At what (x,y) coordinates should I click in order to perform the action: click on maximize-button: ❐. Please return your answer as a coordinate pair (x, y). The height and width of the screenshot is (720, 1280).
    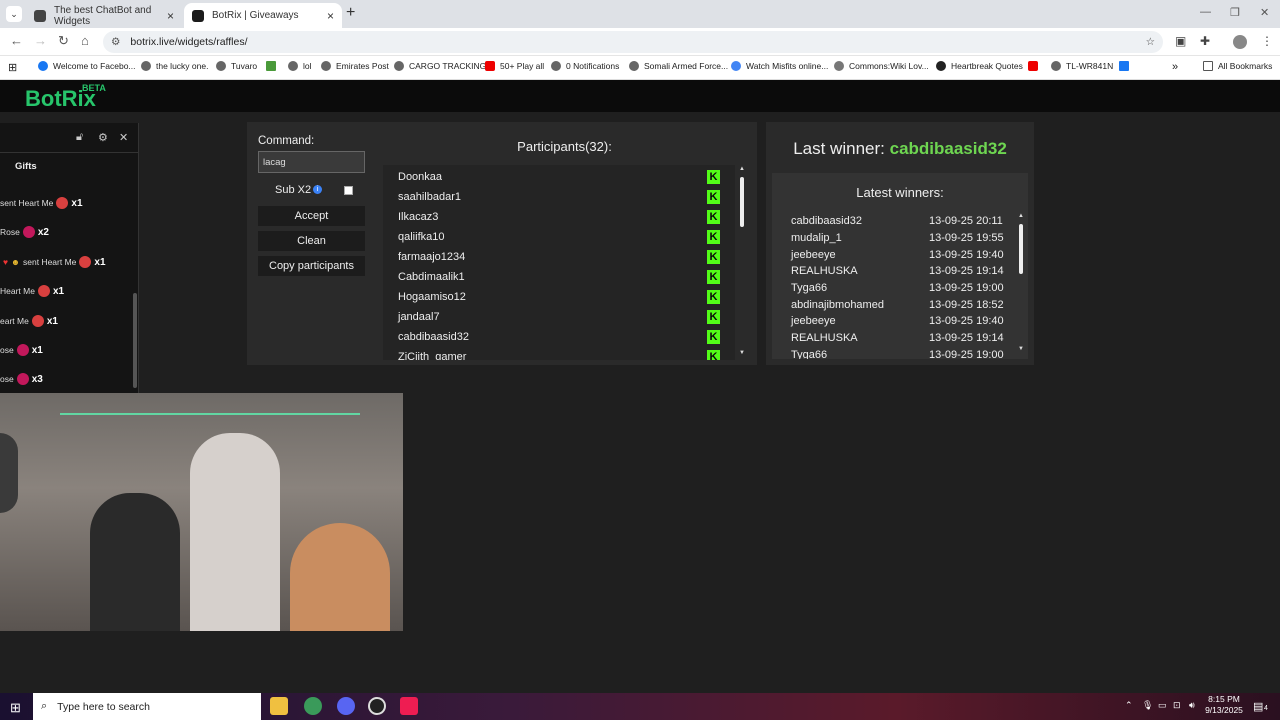
    Looking at the image, I should click on (1235, 12).